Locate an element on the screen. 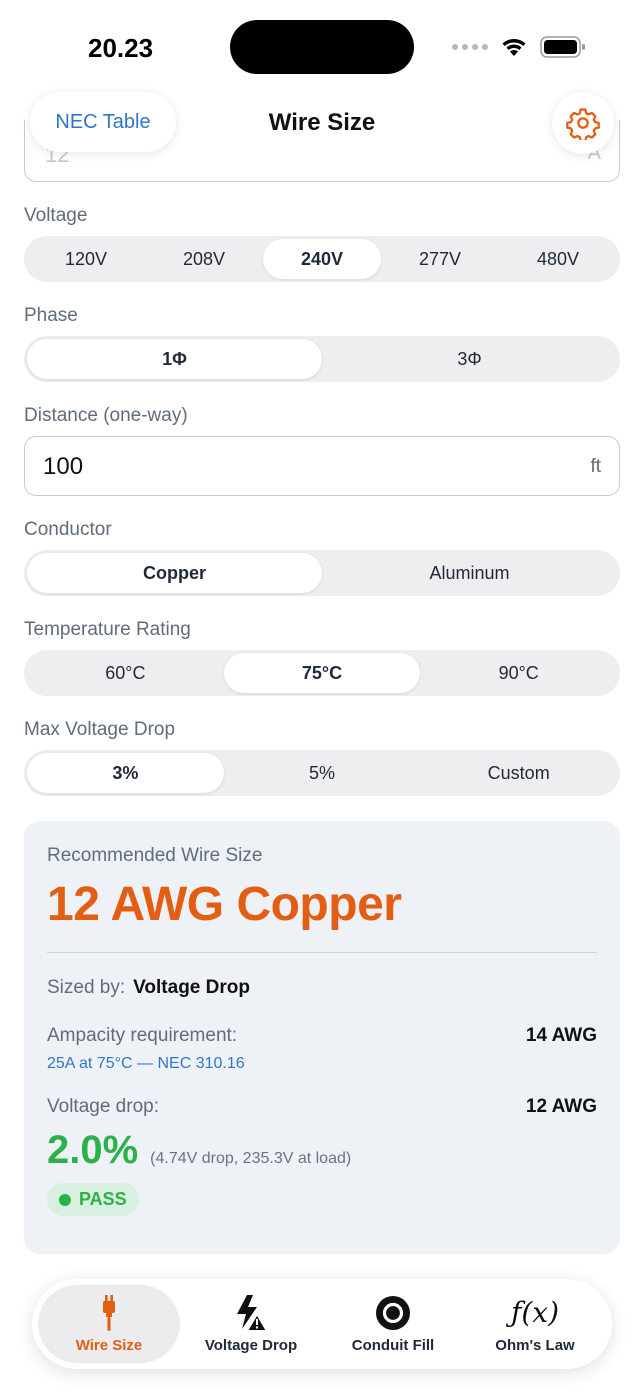 The width and height of the screenshot is (644, 1400). recommended-wire-size: 12 AWG Copper is located at coordinates (224, 904).